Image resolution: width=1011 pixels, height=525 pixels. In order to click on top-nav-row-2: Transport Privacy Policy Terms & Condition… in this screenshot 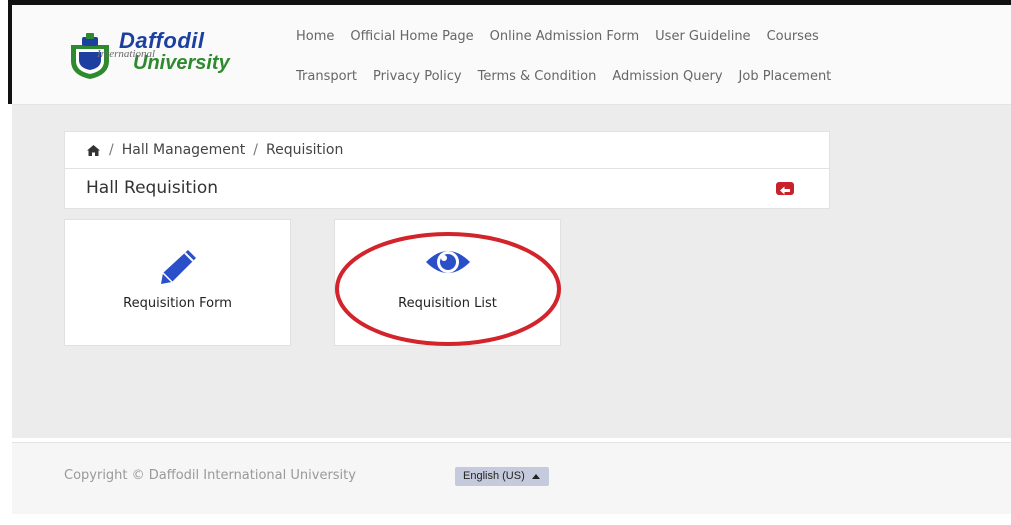, I will do `click(571, 76)`.